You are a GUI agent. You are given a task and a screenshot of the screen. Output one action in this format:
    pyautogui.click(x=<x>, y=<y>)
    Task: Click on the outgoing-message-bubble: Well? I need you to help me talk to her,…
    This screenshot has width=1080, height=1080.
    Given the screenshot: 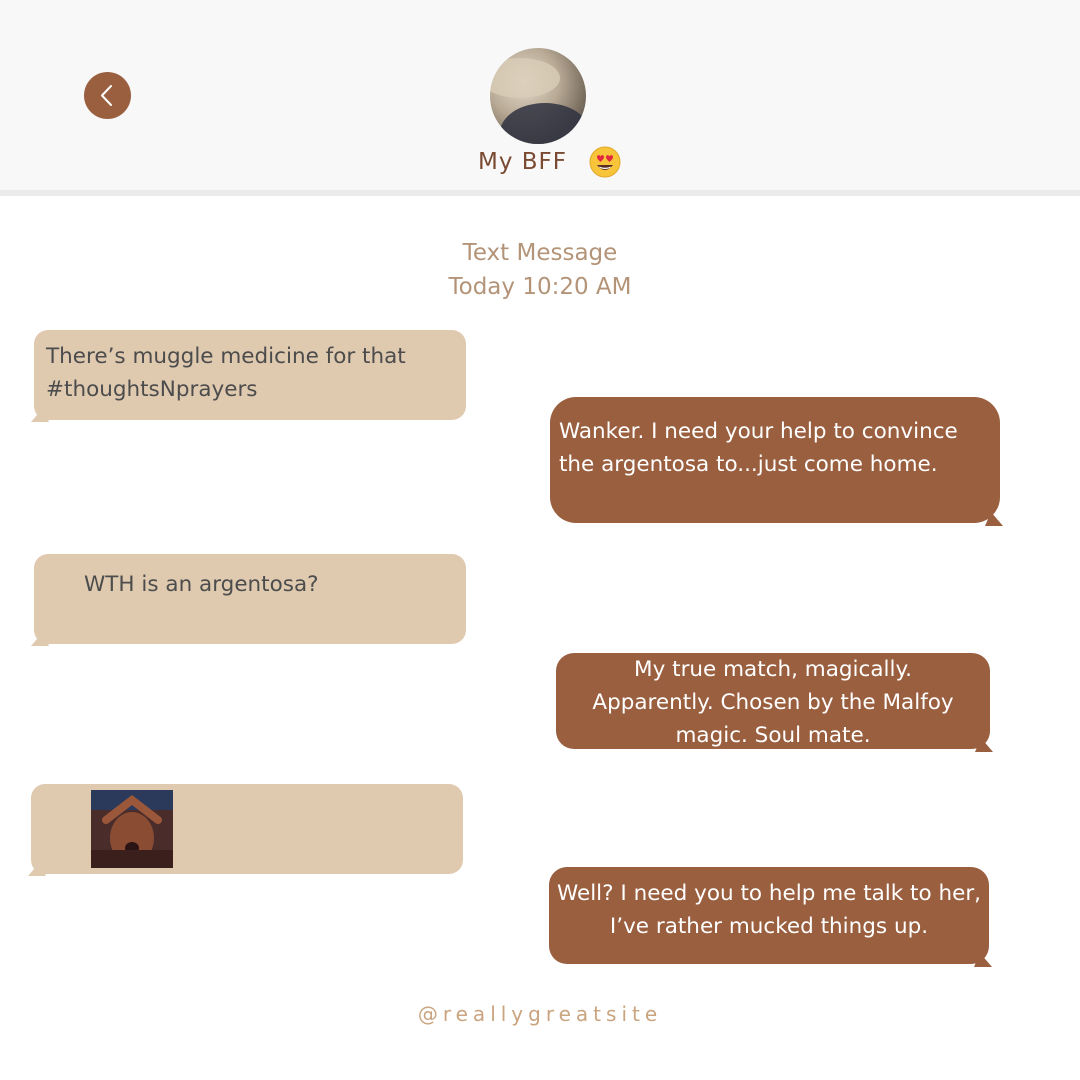 What is the action you would take?
    pyautogui.click(x=770, y=917)
    